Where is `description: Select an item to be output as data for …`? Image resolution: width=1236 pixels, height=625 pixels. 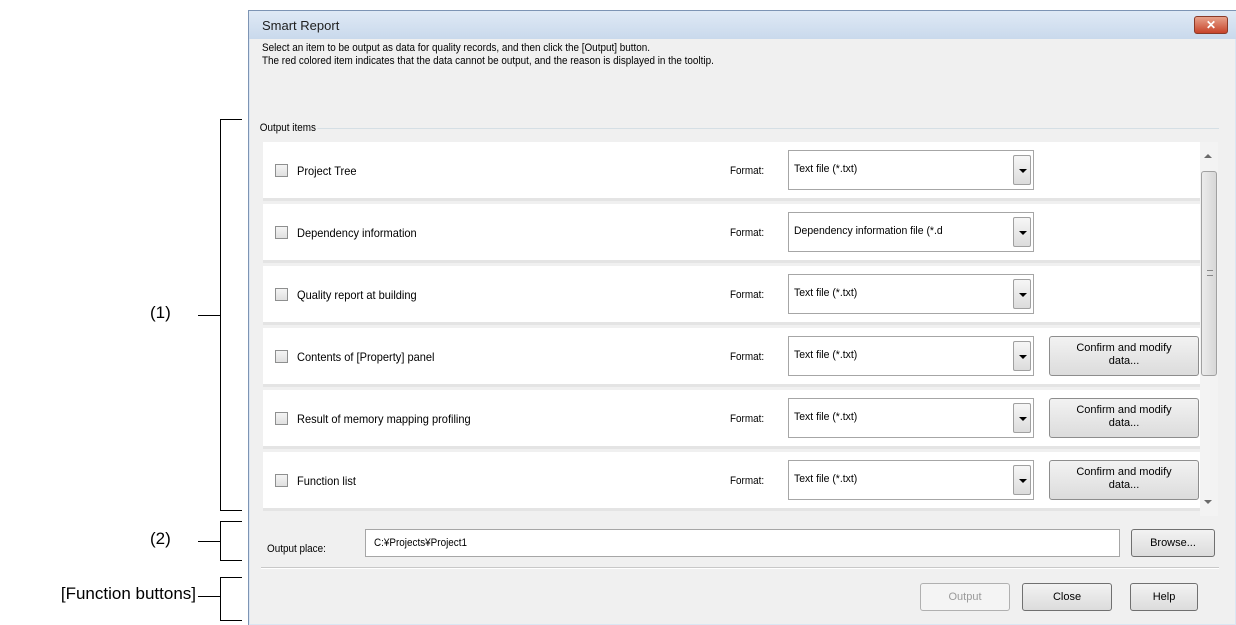 description: Select an item to be output as data for … is located at coordinates (488, 55).